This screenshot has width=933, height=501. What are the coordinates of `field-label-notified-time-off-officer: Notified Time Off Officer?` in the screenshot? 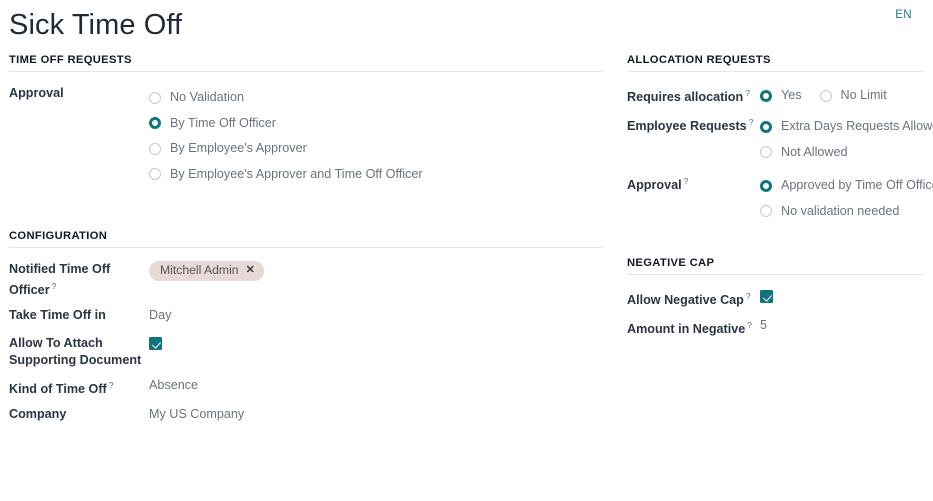 It's located at (79, 279).